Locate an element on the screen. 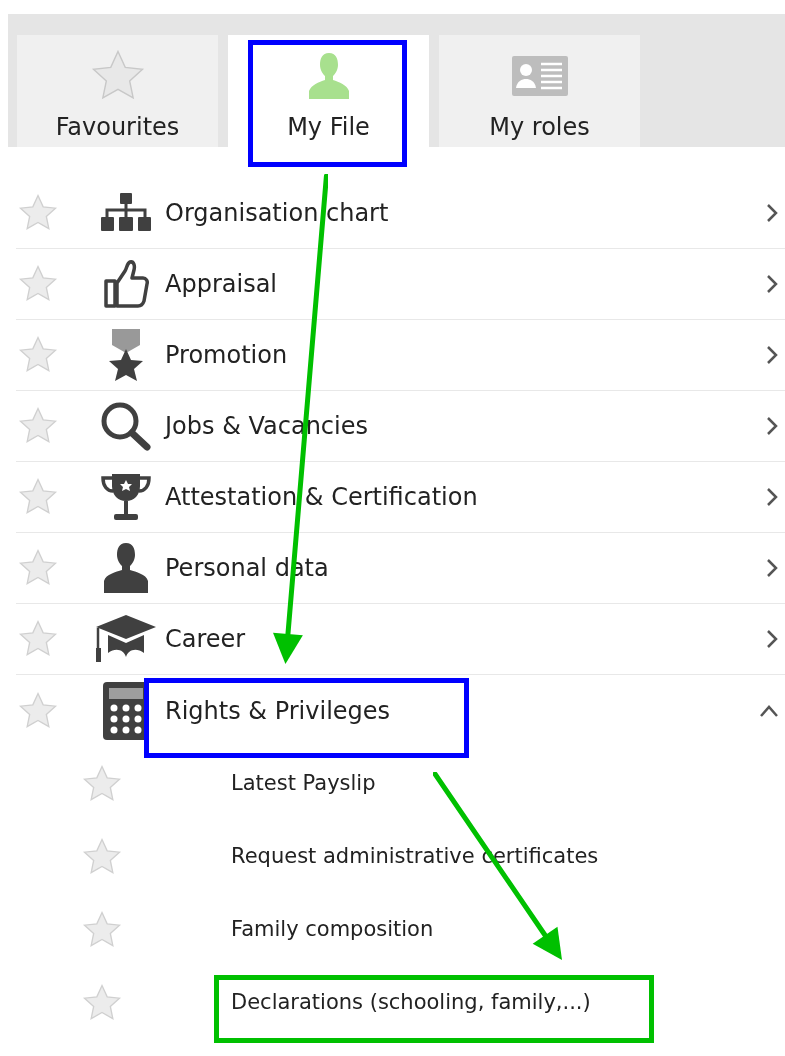 The image size is (785, 1056). trophy-icon is located at coordinates (126, 497).